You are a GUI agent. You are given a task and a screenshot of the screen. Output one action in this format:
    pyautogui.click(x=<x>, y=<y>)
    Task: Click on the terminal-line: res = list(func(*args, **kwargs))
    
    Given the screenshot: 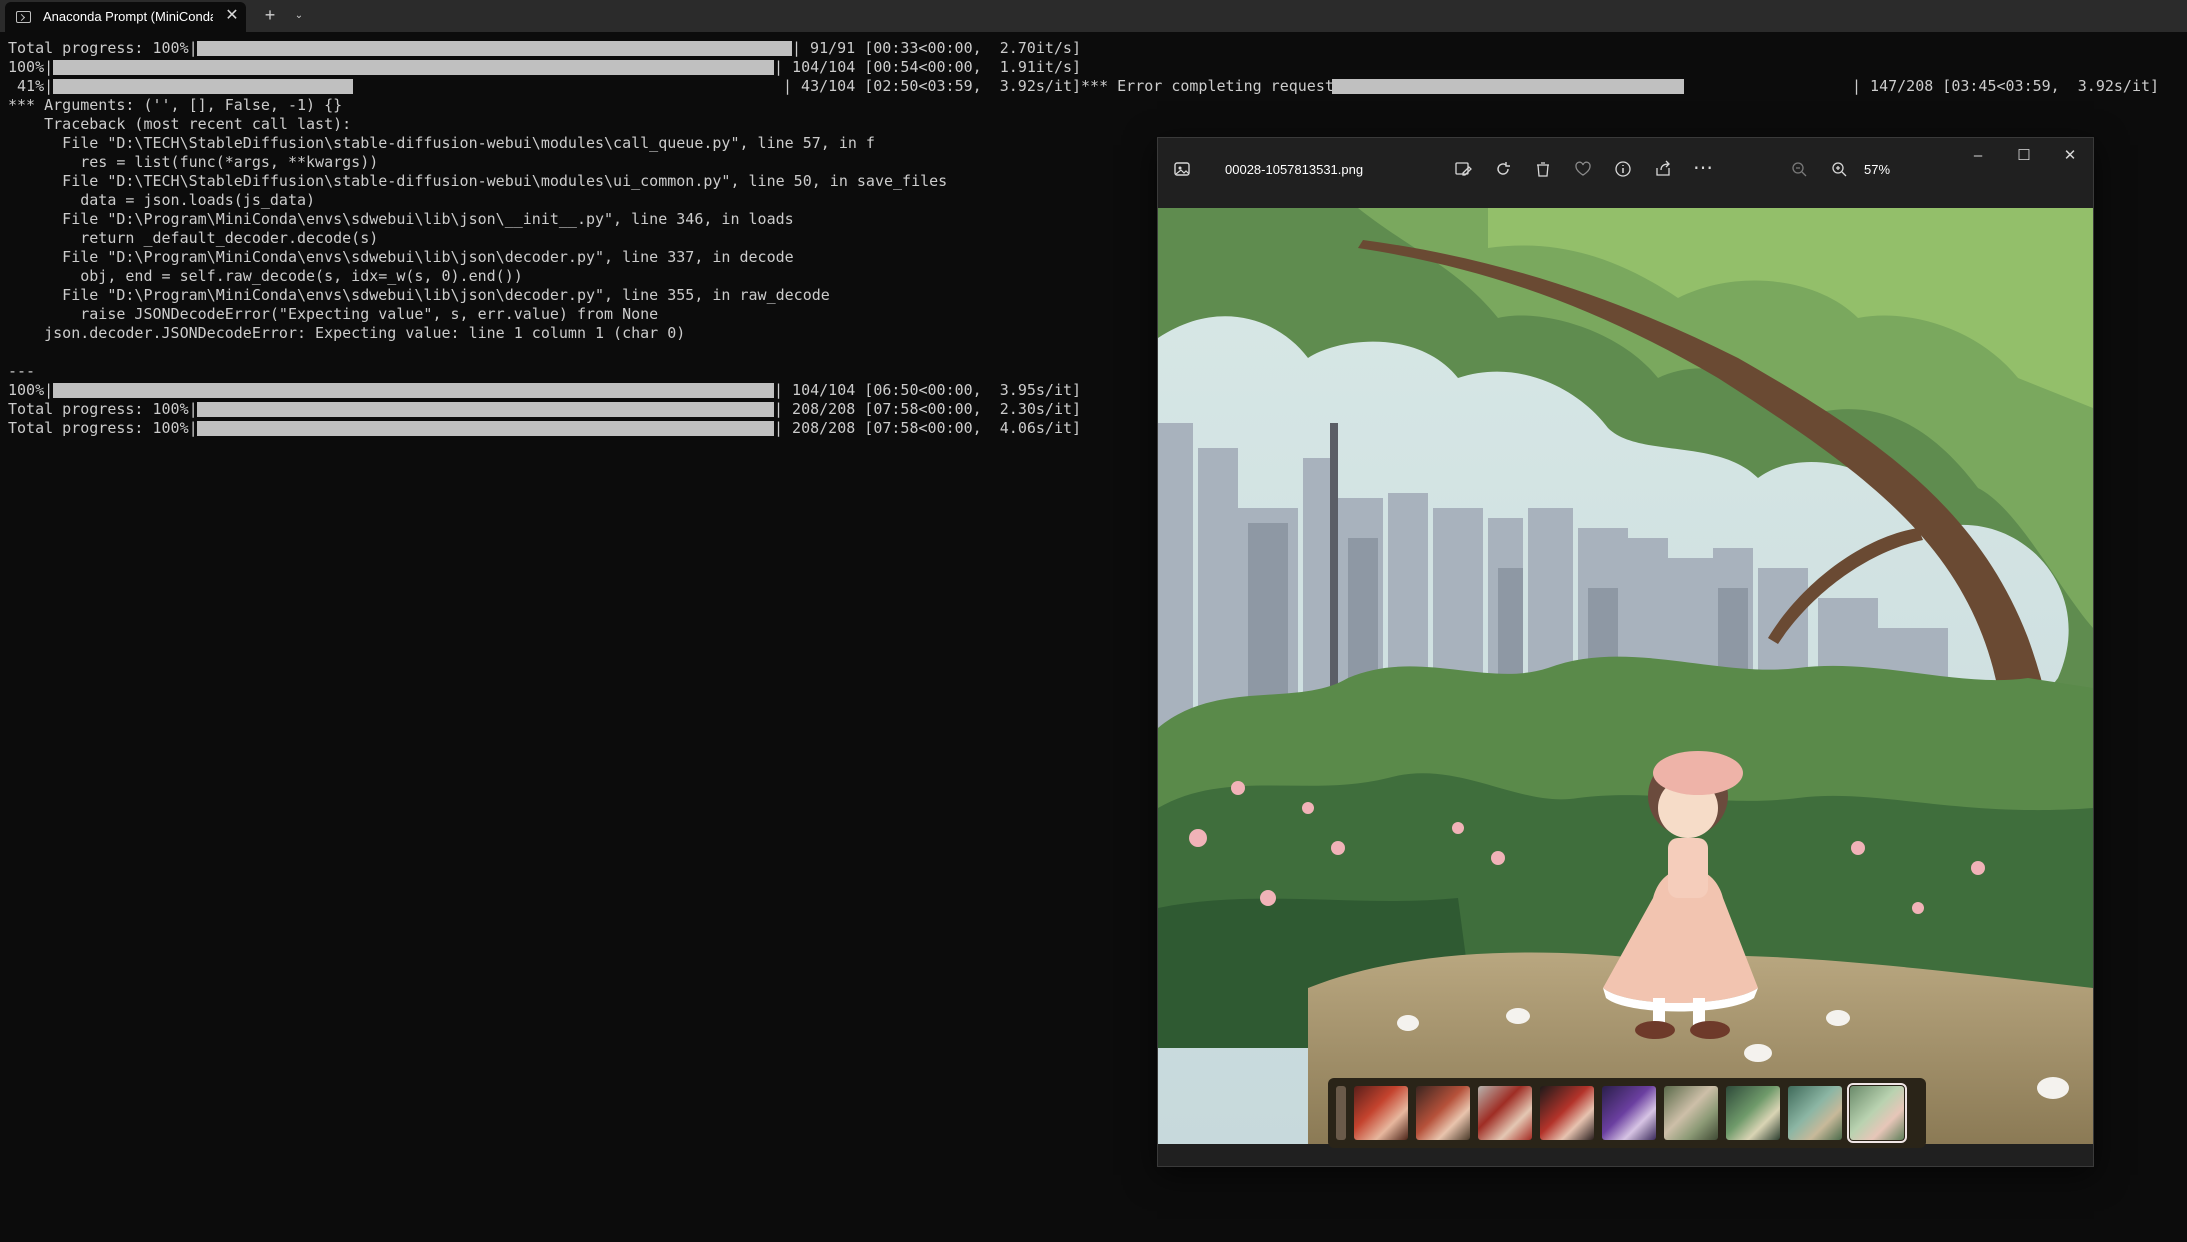 What is the action you would take?
    pyautogui.click(x=193, y=162)
    